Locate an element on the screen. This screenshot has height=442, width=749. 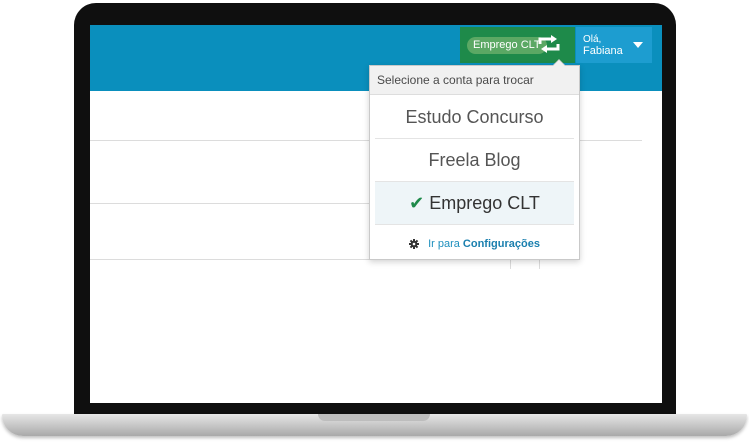
user-name: Fabiana is located at coordinates (603, 51).